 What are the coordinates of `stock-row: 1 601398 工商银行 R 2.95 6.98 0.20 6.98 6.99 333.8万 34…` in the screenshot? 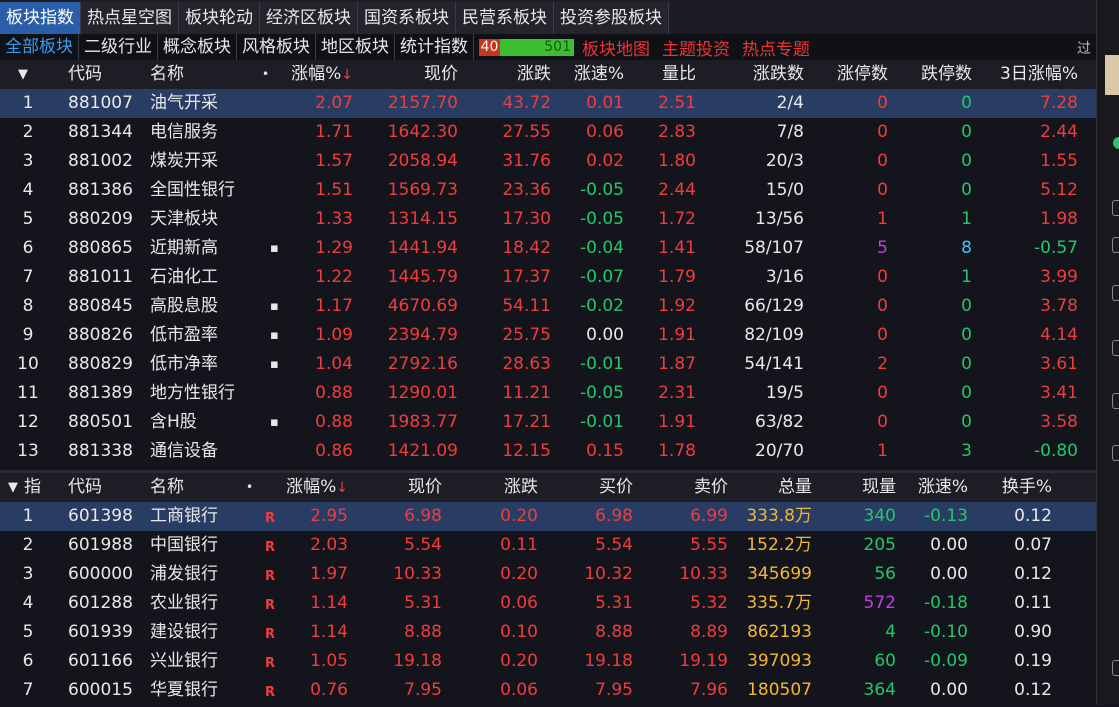 It's located at (548, 516).